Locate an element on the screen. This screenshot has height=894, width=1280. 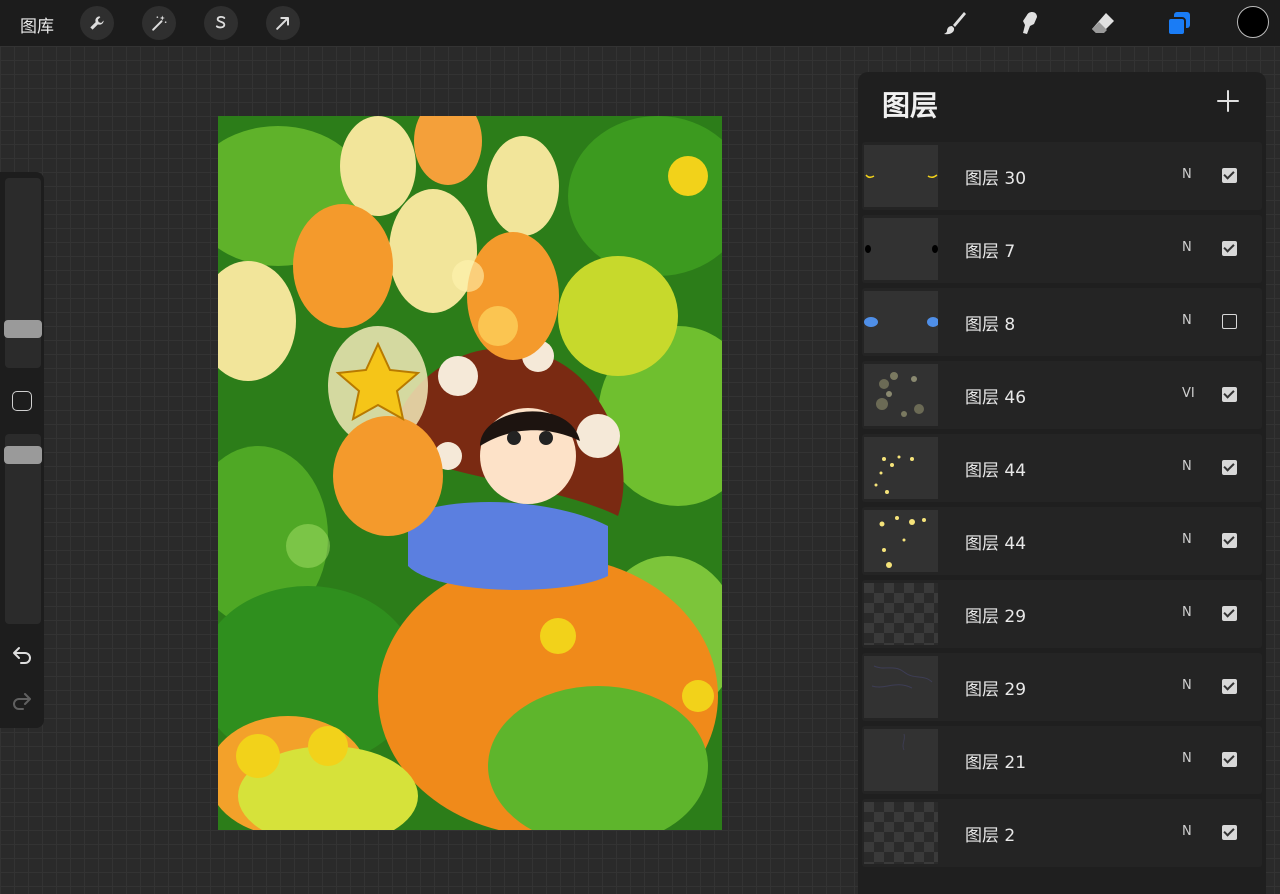
eraser-icon is located at coordinates (1103, 23).